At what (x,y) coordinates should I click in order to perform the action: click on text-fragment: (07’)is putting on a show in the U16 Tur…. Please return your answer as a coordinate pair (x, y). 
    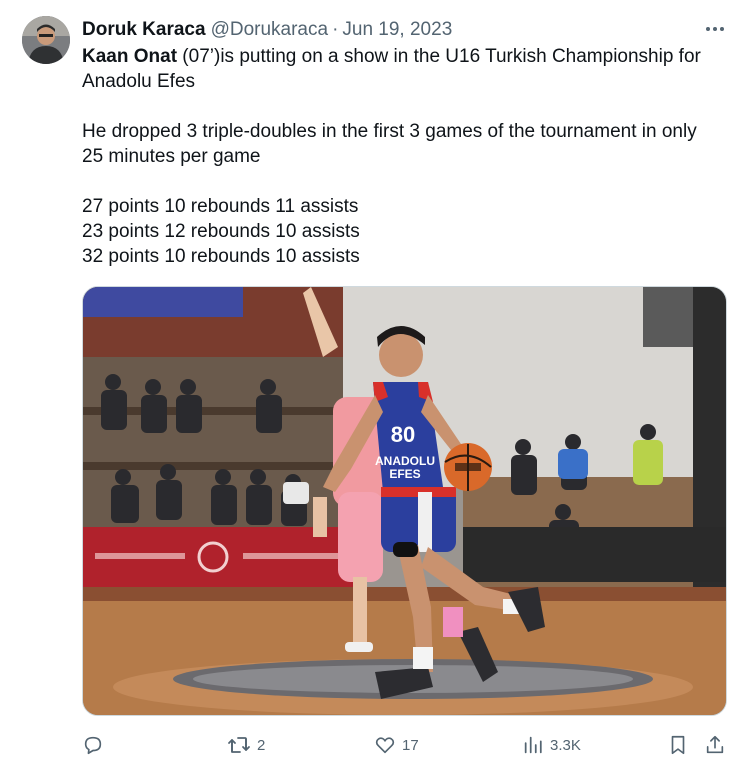
    Looking at the image, I should click on (439, 56).